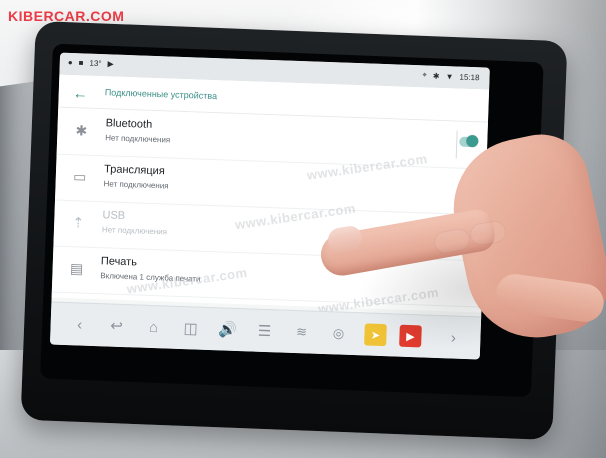 This screenshot has height=458, width=606. What do you see at coordinates (79, 324) in the screenshot?
I see `chevron-left-icon: ‹` at bounding box center [79, 324].